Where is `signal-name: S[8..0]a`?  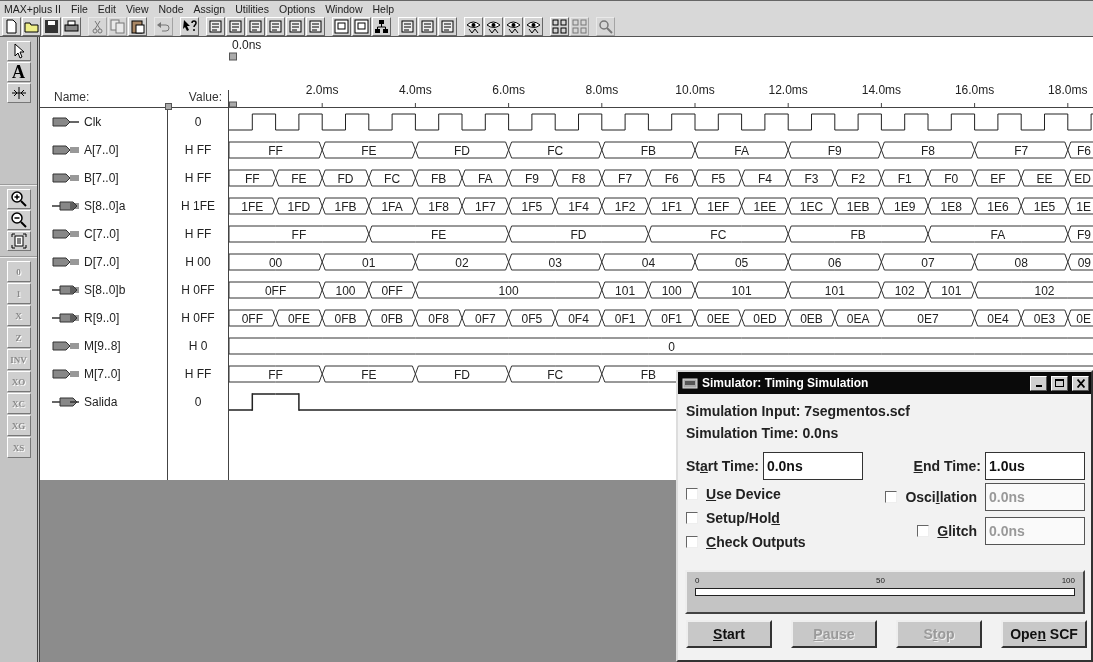 signal-name: S[8..0]a is located at coordinates (105, 206).